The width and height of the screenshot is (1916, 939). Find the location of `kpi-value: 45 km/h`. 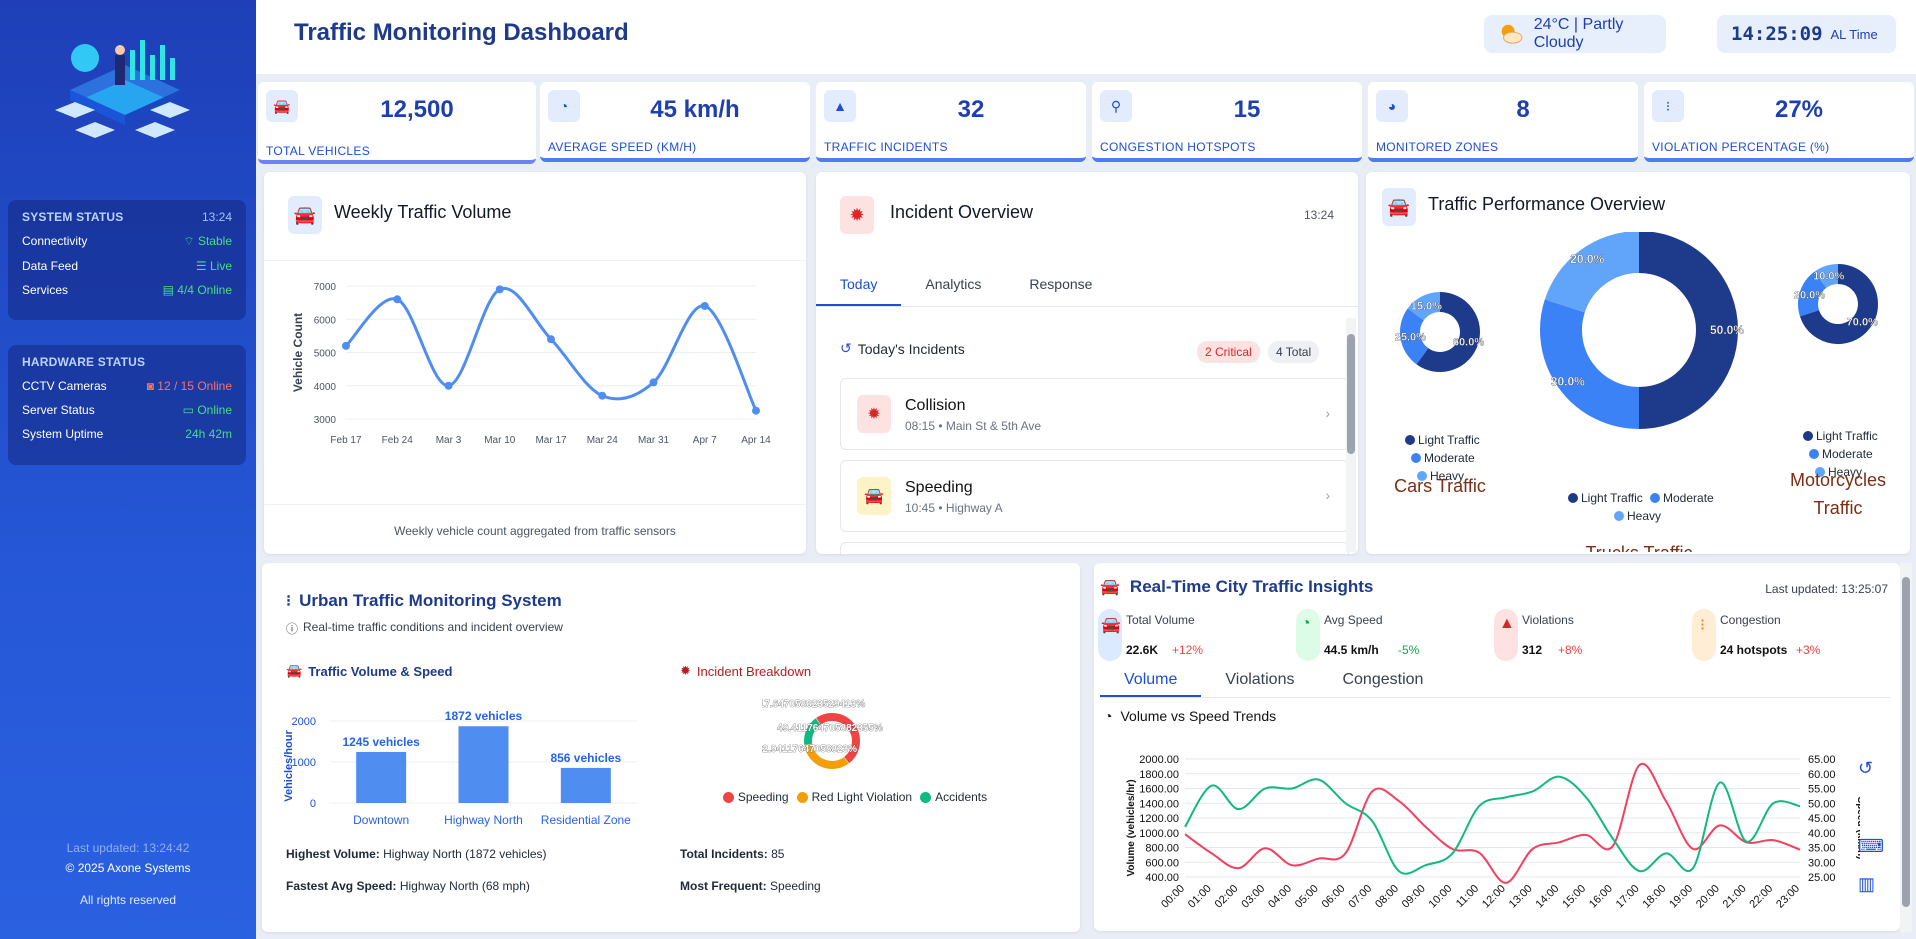

kpi-value: 45 km/h is located at coordinates (695, 109).